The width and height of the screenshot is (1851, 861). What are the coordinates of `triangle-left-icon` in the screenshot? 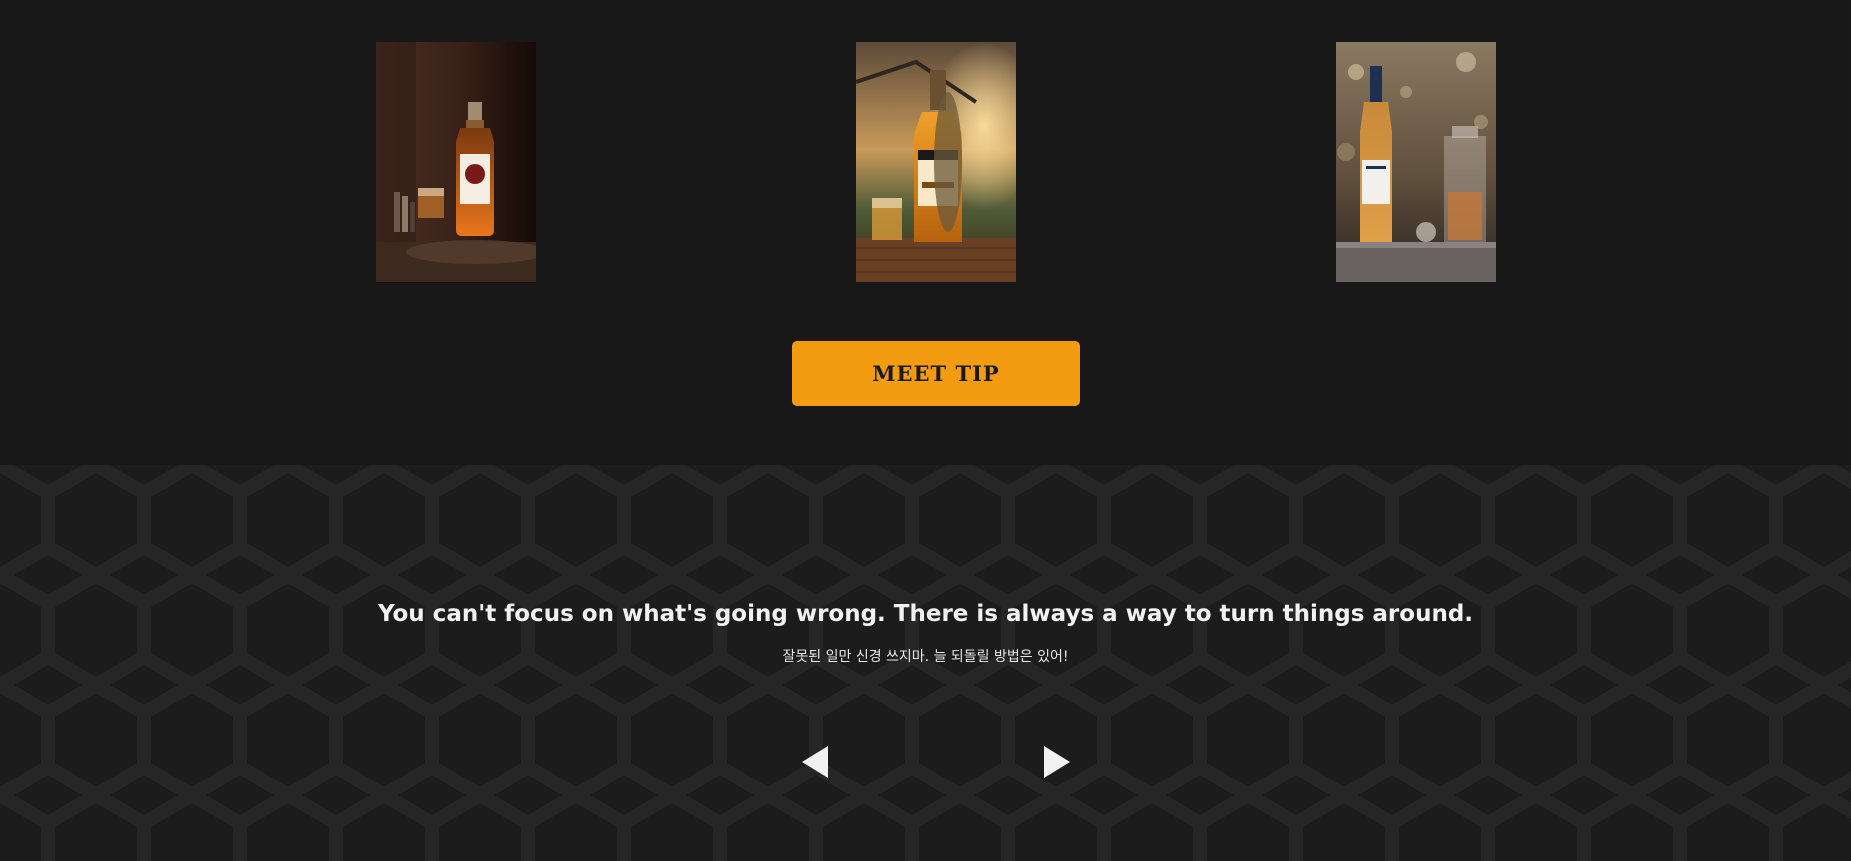 It's located at (815, 762).